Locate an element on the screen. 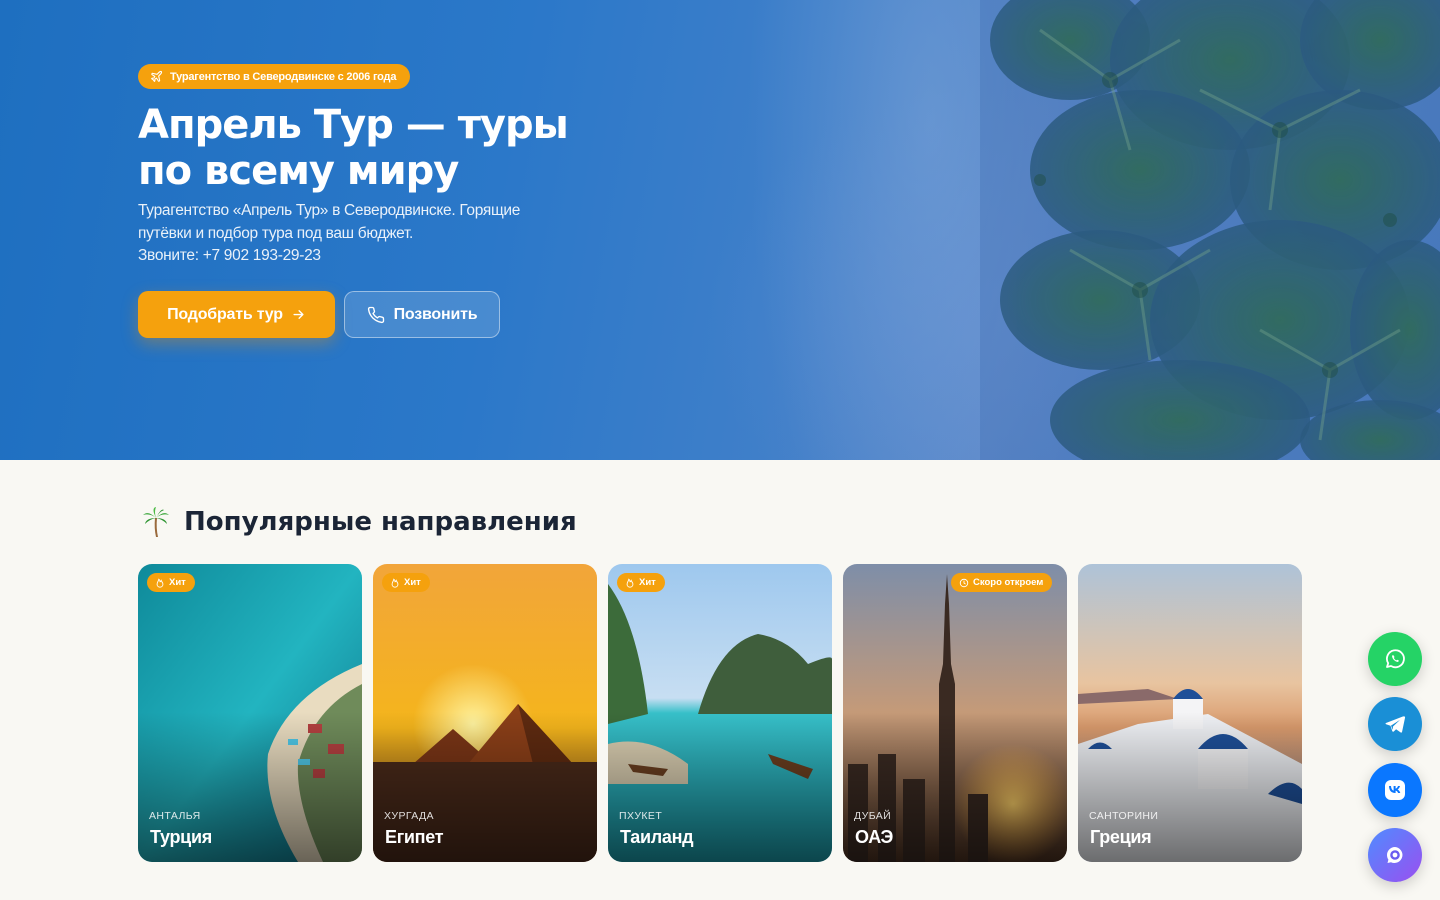  palm-tree-icon is located at coordinates (156, 522).